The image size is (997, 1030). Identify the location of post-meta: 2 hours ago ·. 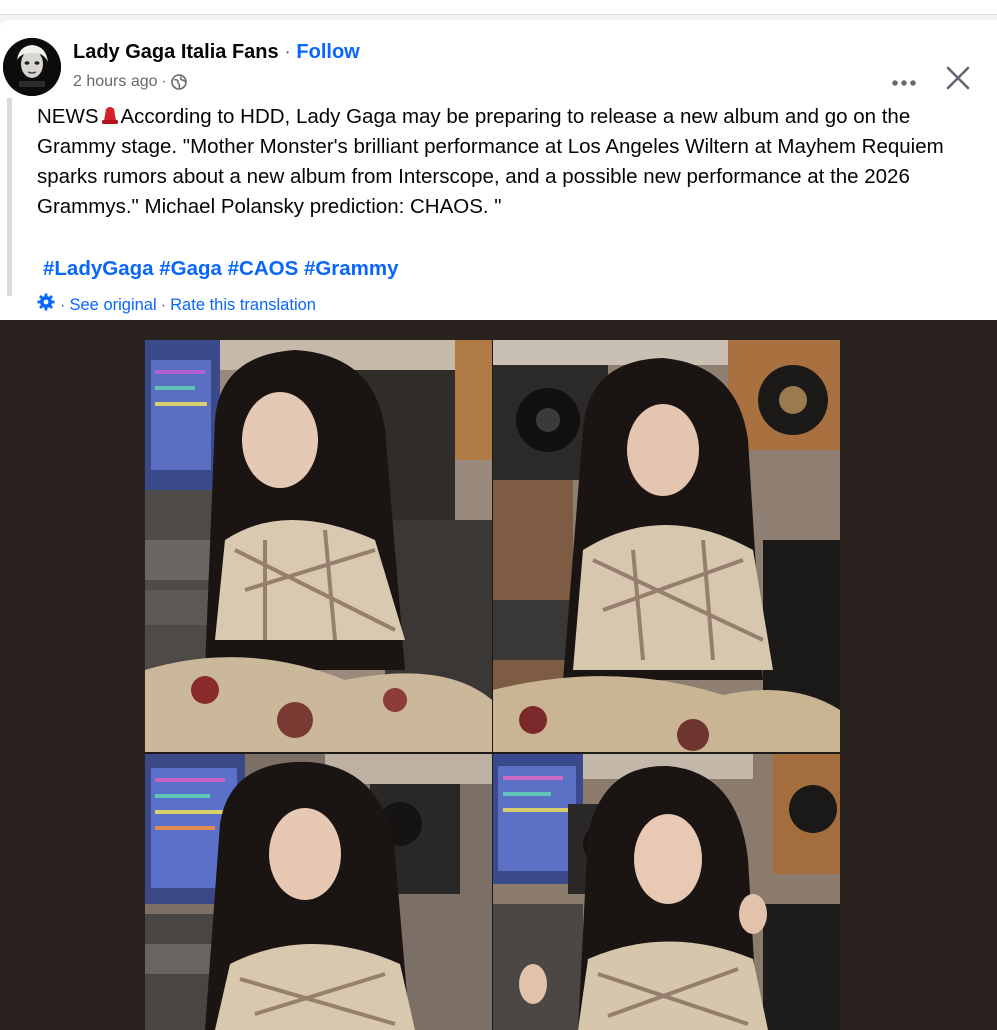
(130, 82).